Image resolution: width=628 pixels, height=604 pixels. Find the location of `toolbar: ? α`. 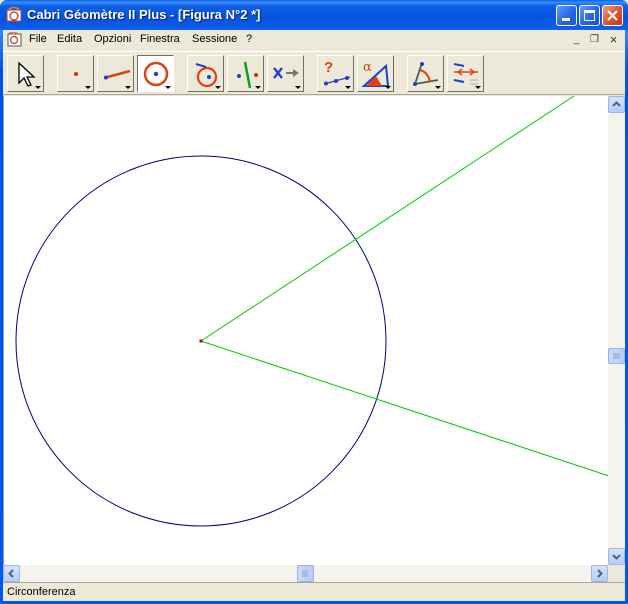

toolbar: ? α is located at coordinates (314, 73).